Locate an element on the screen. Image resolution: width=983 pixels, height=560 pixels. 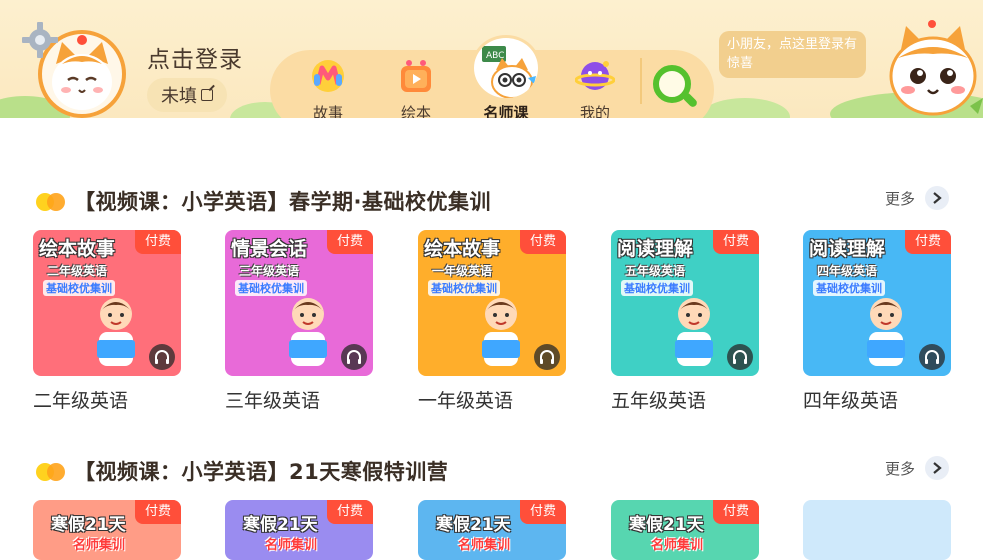
teacher-course-icon: ABC is located at coordinates (506, 68).